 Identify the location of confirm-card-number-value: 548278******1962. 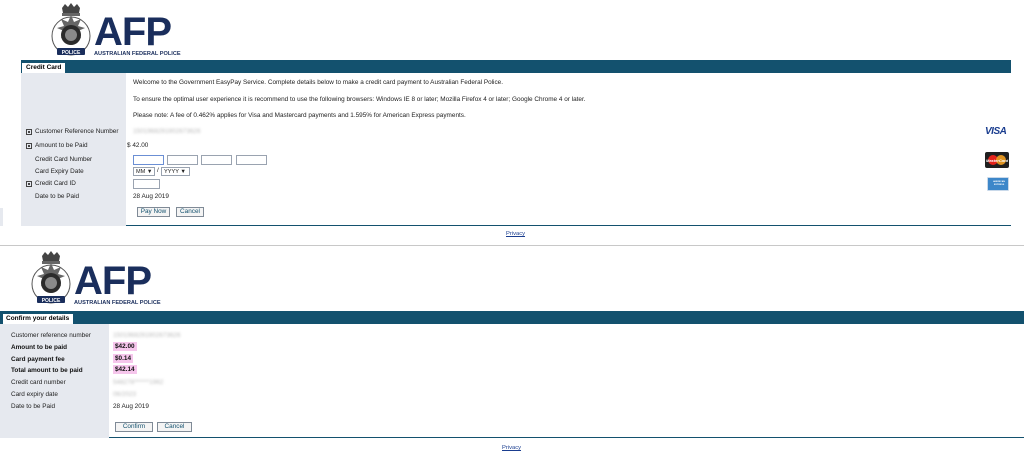
(138, 382).